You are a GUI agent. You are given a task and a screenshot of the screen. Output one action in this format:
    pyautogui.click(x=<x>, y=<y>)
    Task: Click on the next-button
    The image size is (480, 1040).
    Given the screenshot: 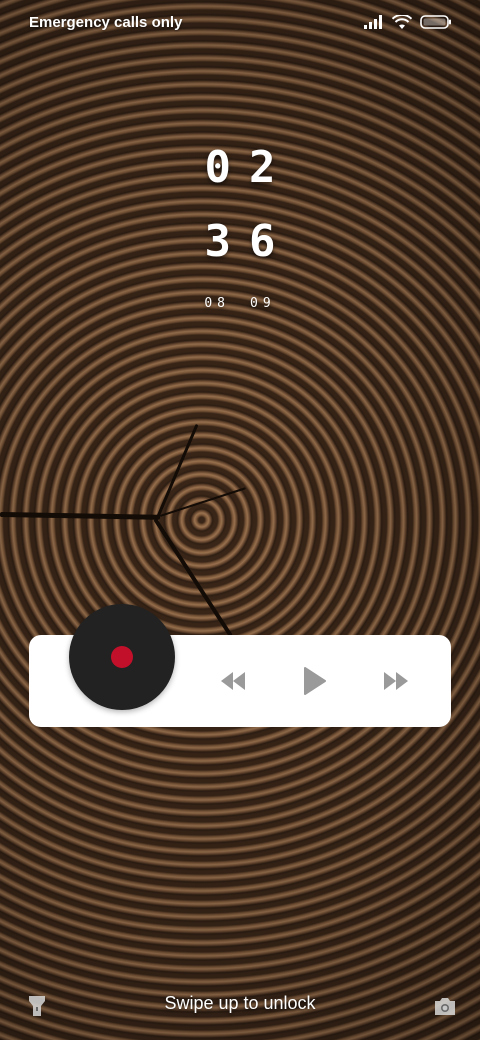 What is the action you would take?
    pyautogui.click(x=396, y=681)
    